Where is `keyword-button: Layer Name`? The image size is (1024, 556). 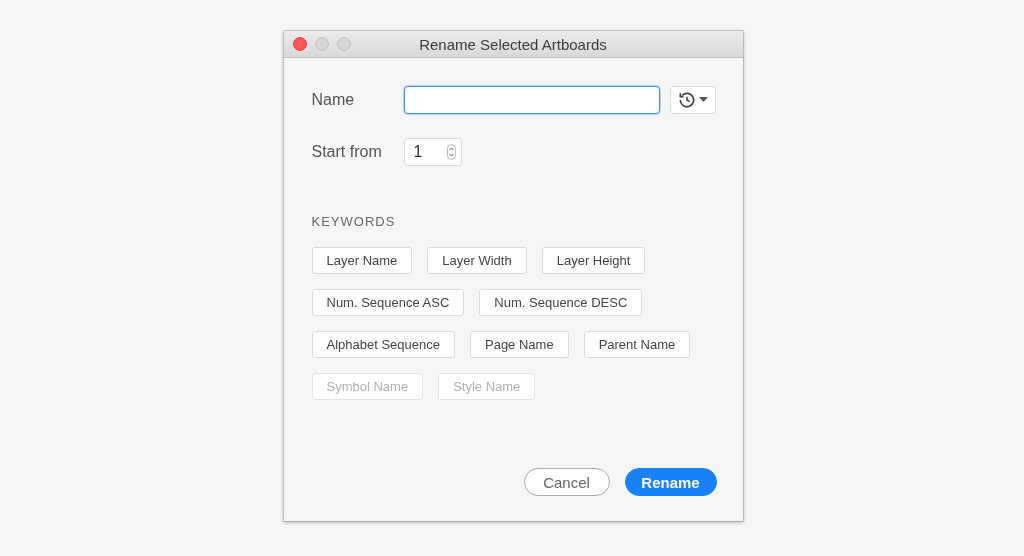 keyword-button: Layer Name is located at coordinates (362, 260).